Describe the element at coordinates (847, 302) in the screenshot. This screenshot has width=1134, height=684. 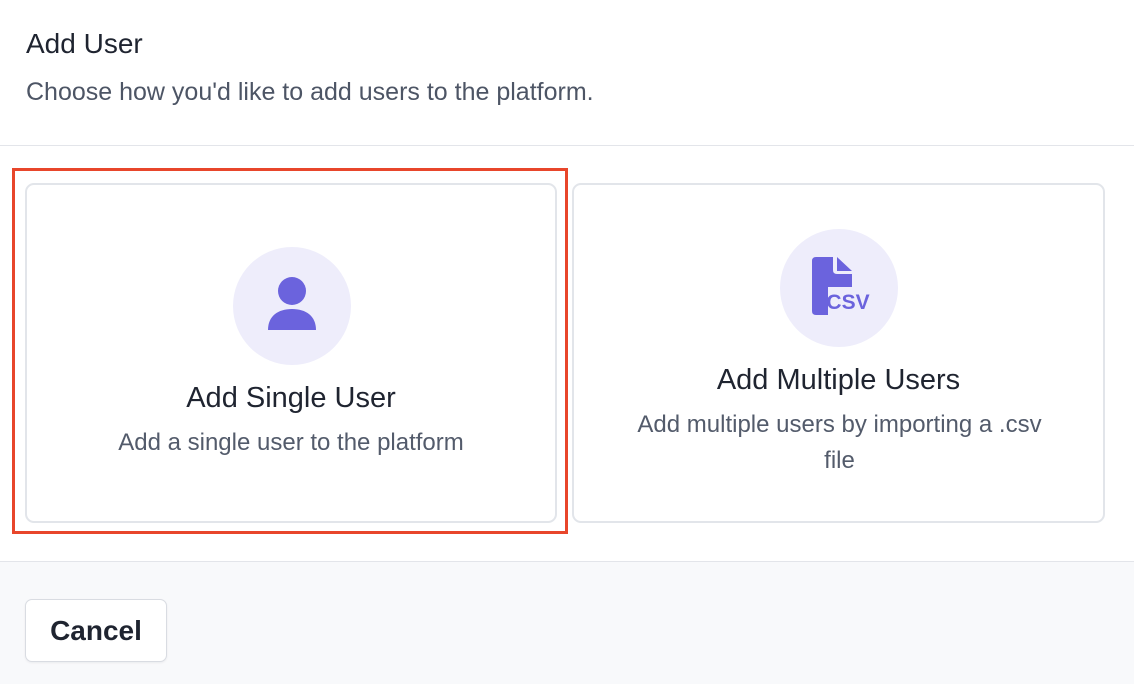
I see `csv-icon-text: CSV` at that location.